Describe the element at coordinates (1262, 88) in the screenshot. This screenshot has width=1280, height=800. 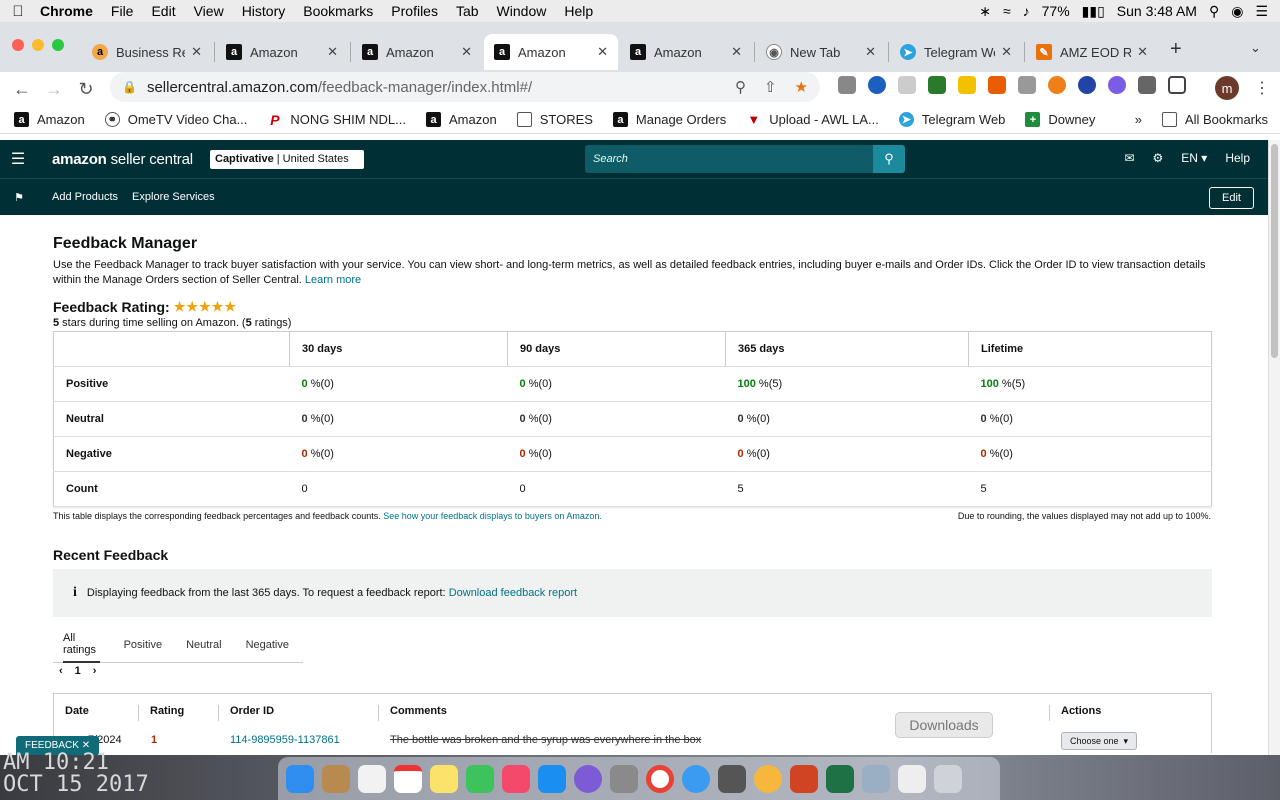
I see `chrome-menu-icon: ⋮` at that location.